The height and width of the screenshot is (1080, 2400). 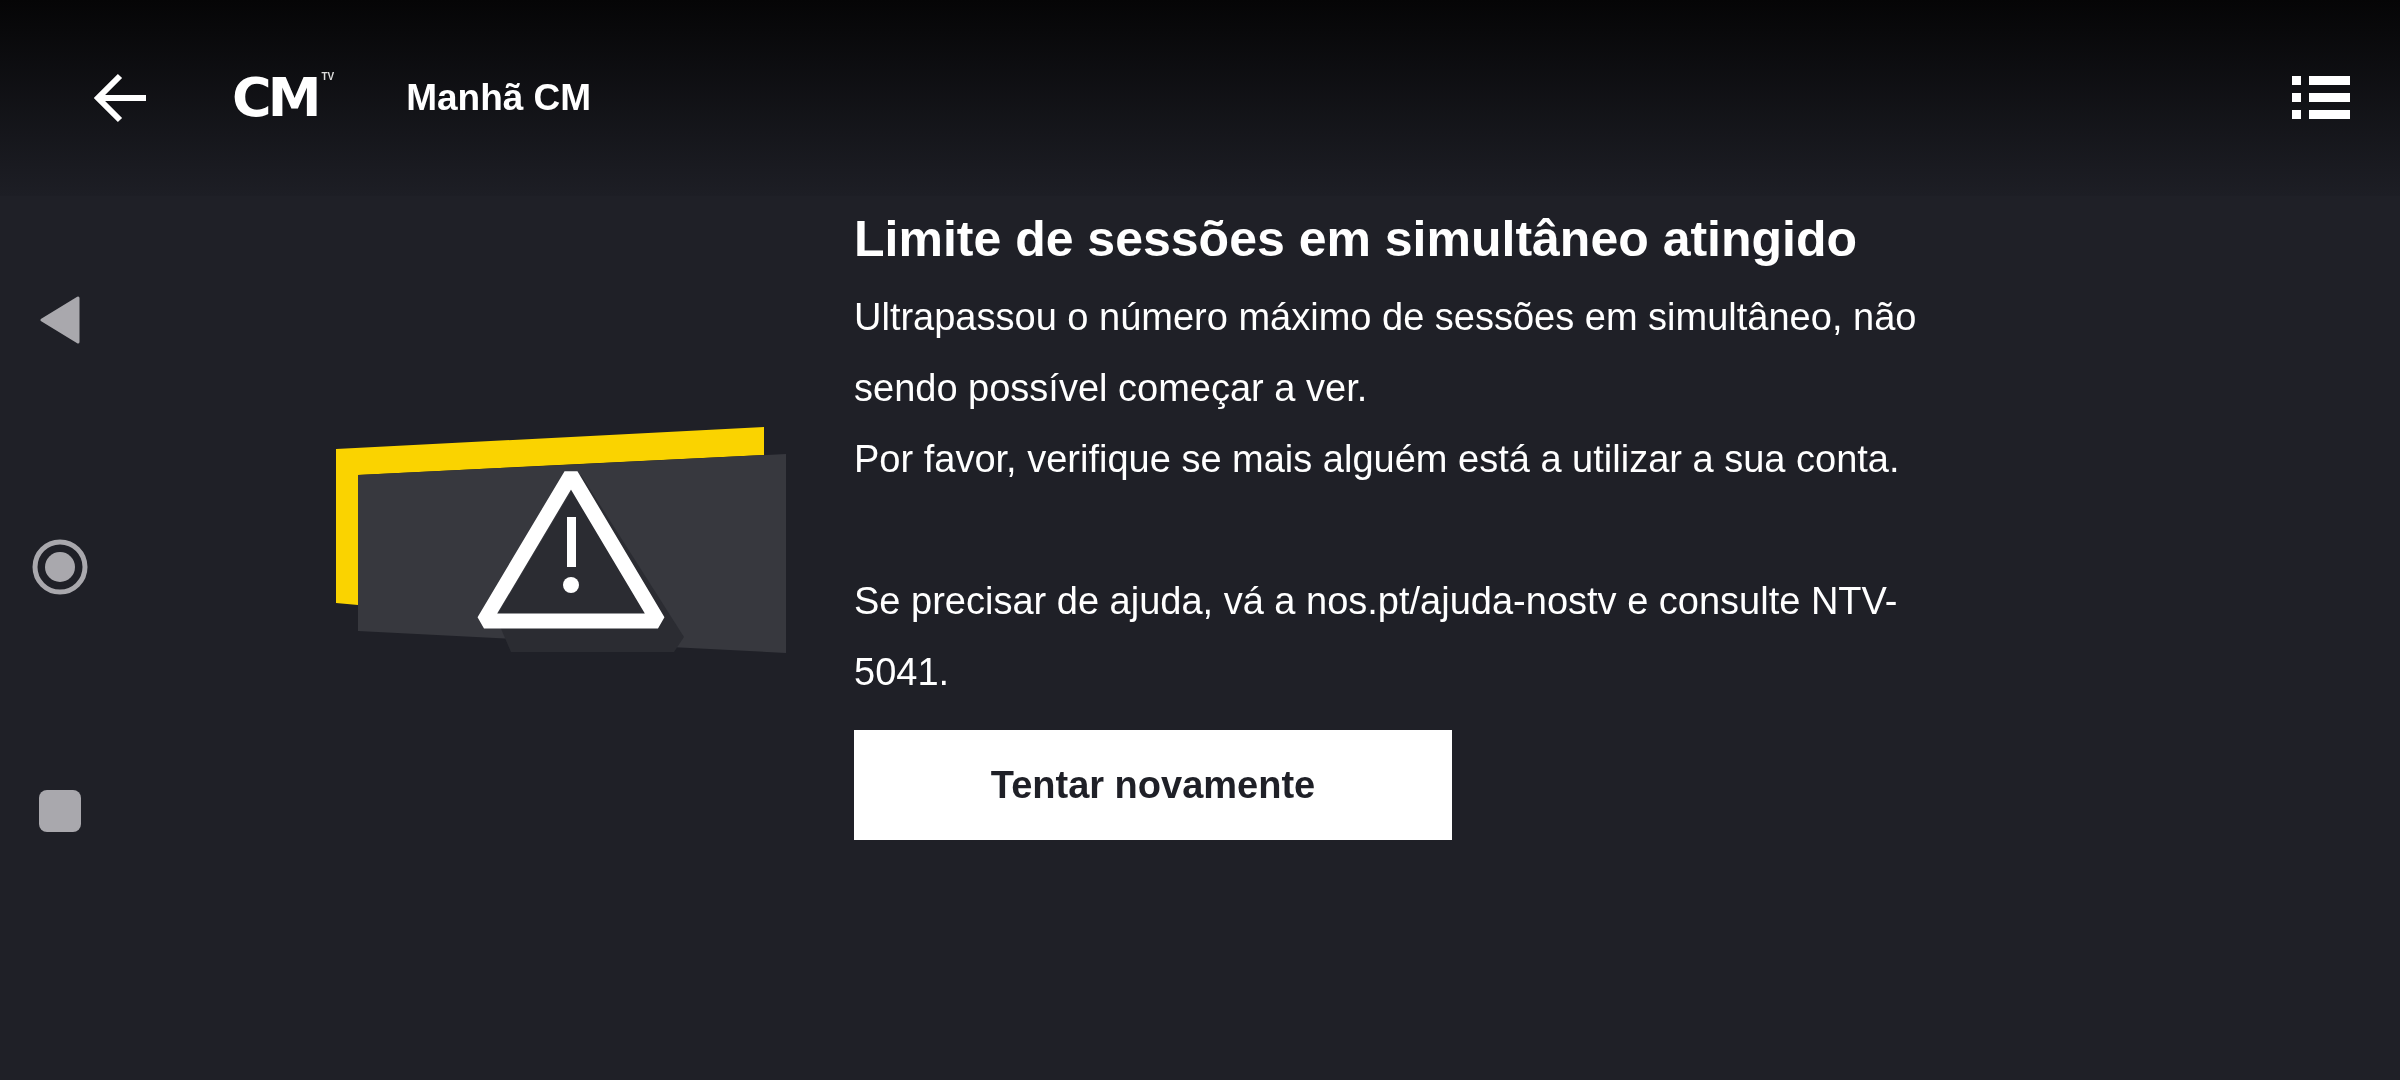 What do you see at coordinates (1153, 785) in the screenshot?
I see `retry-button: Tentar novamente` at bounding box center [1153, 785].